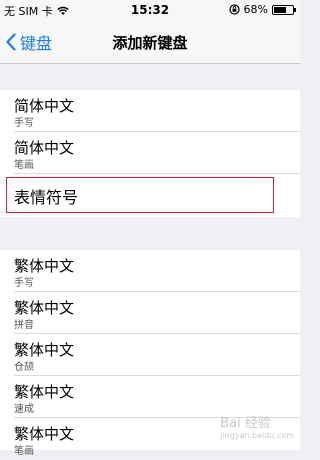 The image size is (320, 460). Describe the element at coordinates (150, 355) in the screenshot. I see `keyboard-option-traditional-cangjie: 繁体中文 仓颉` at that location.